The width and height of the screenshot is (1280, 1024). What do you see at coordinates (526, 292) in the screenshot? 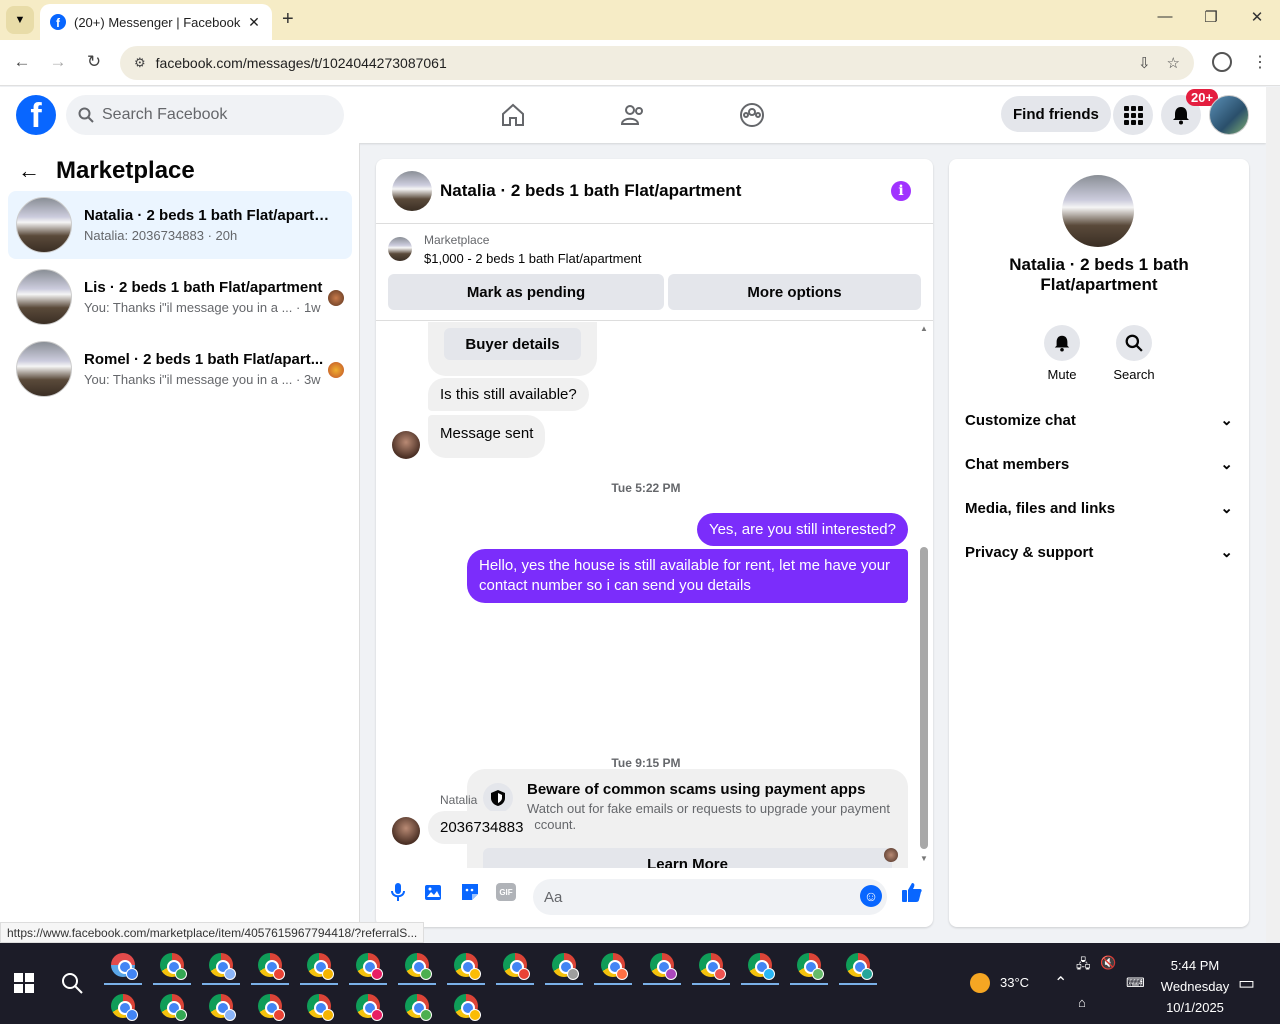
I see `mark-pending-button: Mark as pending` at bounding box center [526, 292].